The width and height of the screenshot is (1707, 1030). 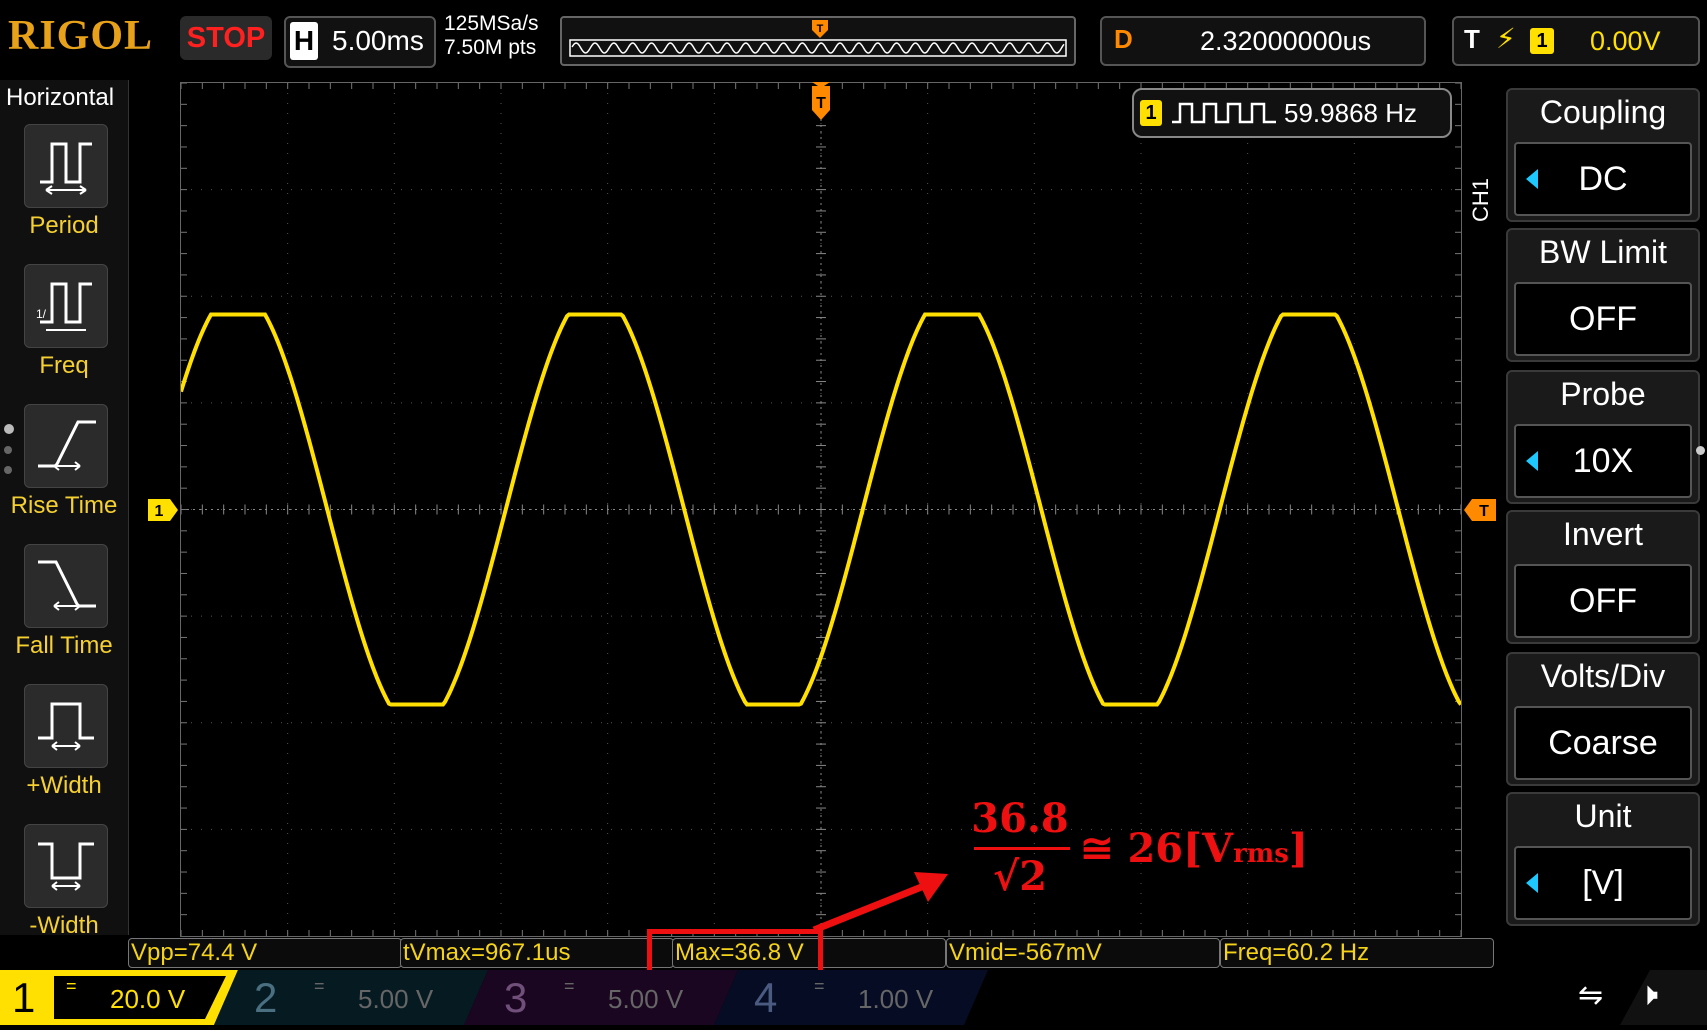 What do you see at coordinates (66, 306) in the screenshot?
I see `freq-icon: 1/` at bounding box center [66, 306].